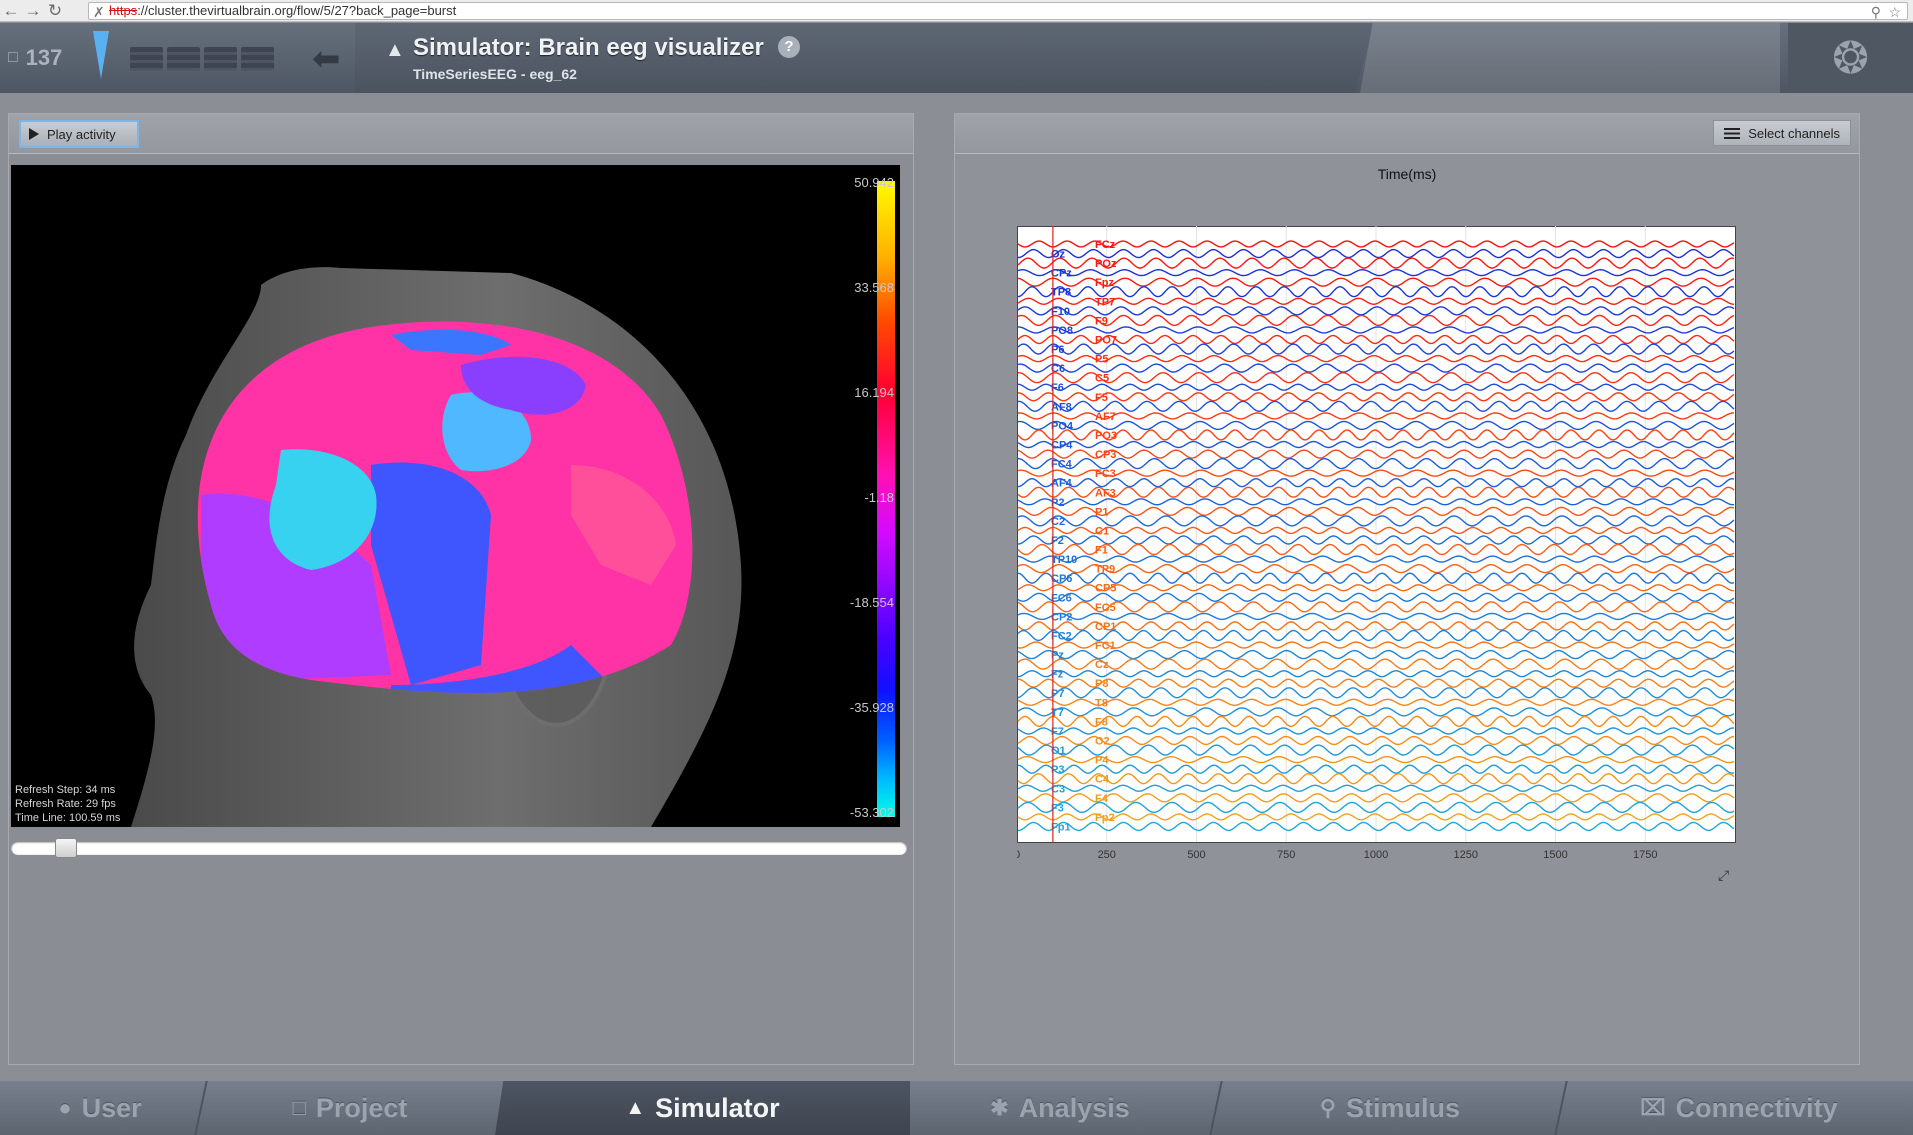  What do you see at coordinates (65, 1107) in the screenshot?
I see `user-icon: ●` at bounding box center [65, 1107].